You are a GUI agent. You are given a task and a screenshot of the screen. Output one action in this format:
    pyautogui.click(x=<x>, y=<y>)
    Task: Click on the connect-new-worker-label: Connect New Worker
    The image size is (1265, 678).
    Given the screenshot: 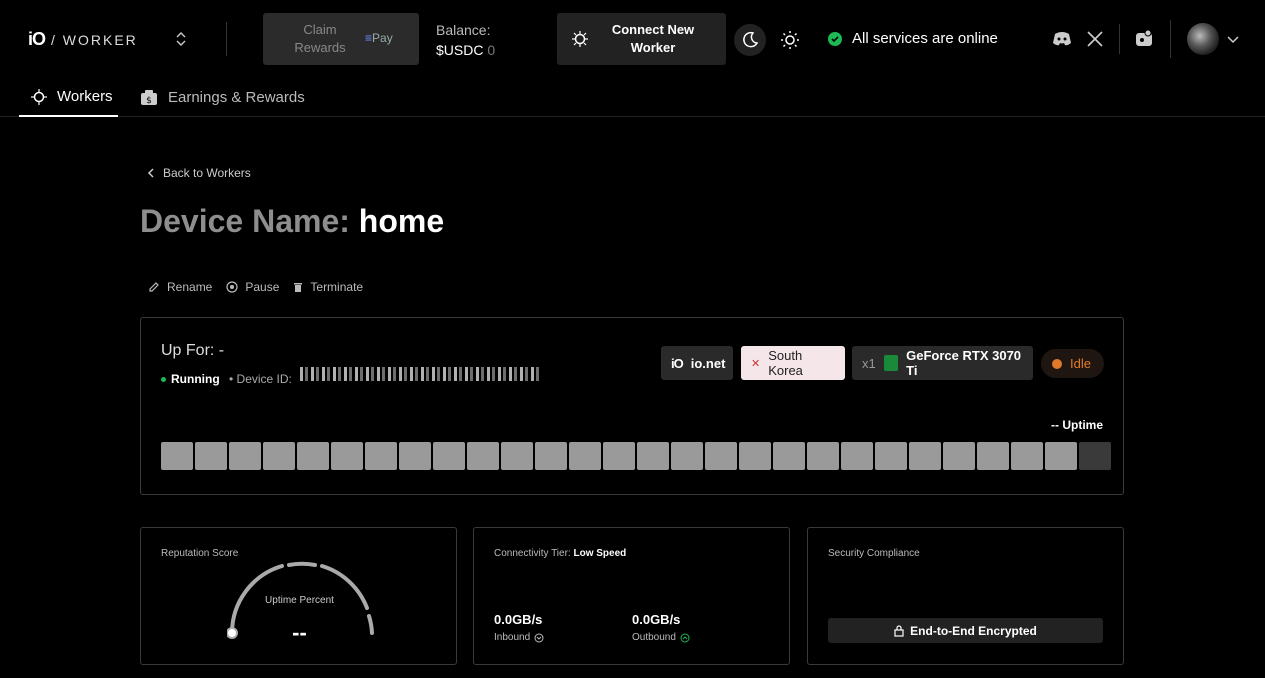 What is the action you would take?
    pyautogui.click(x=653, y=38)
    